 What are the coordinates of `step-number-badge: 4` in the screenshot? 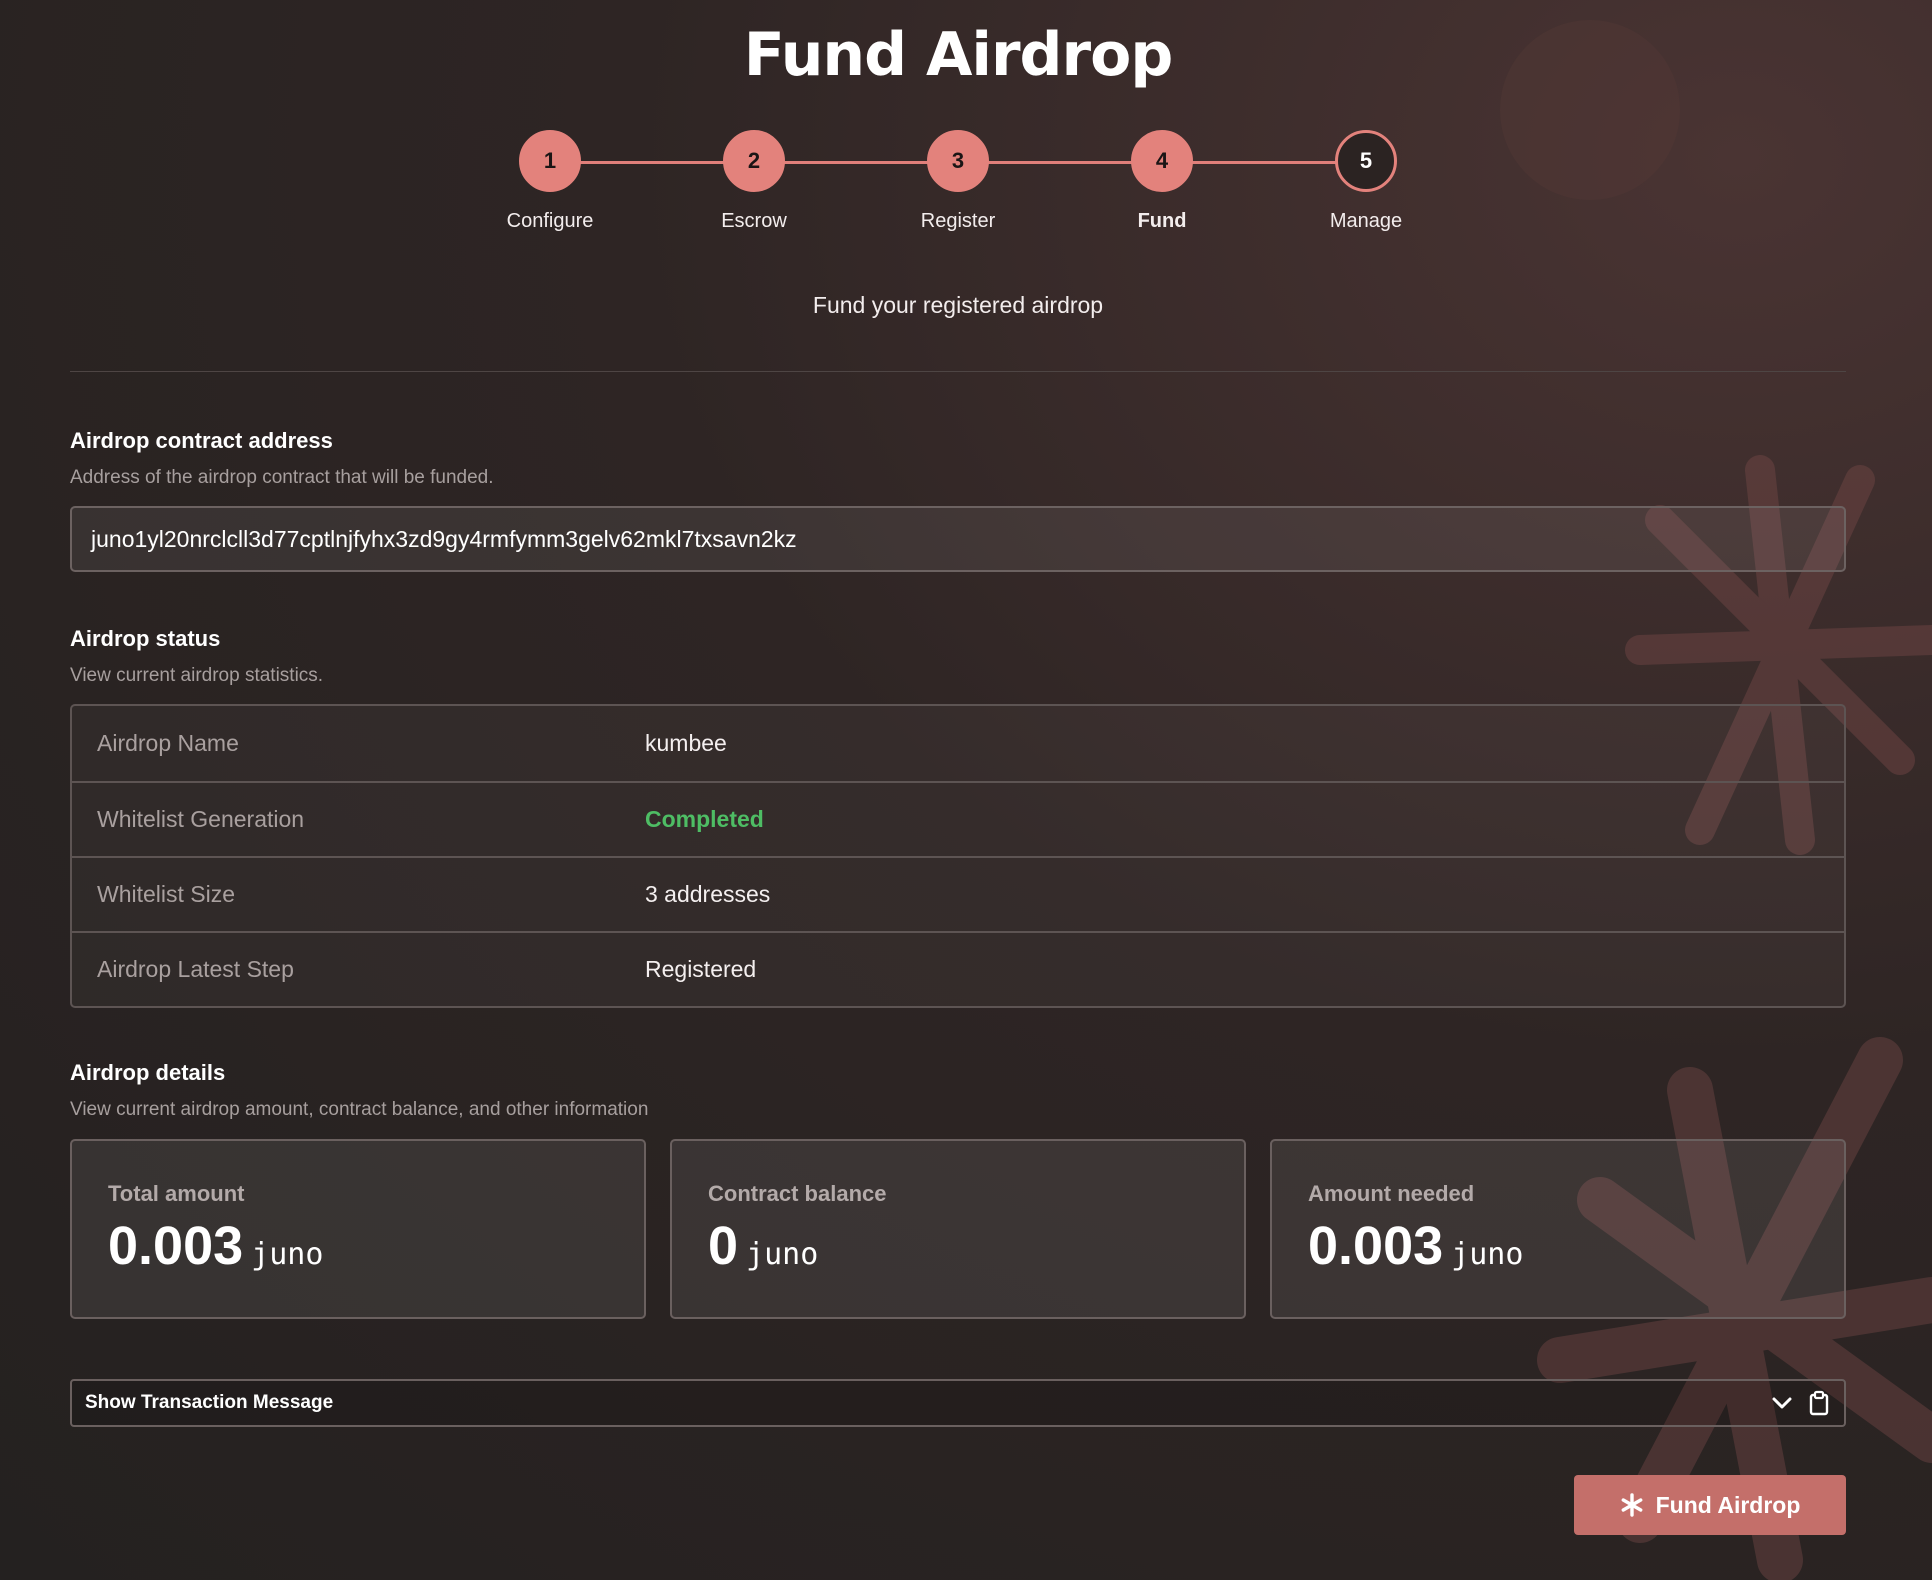 It's located at (1162, 161).